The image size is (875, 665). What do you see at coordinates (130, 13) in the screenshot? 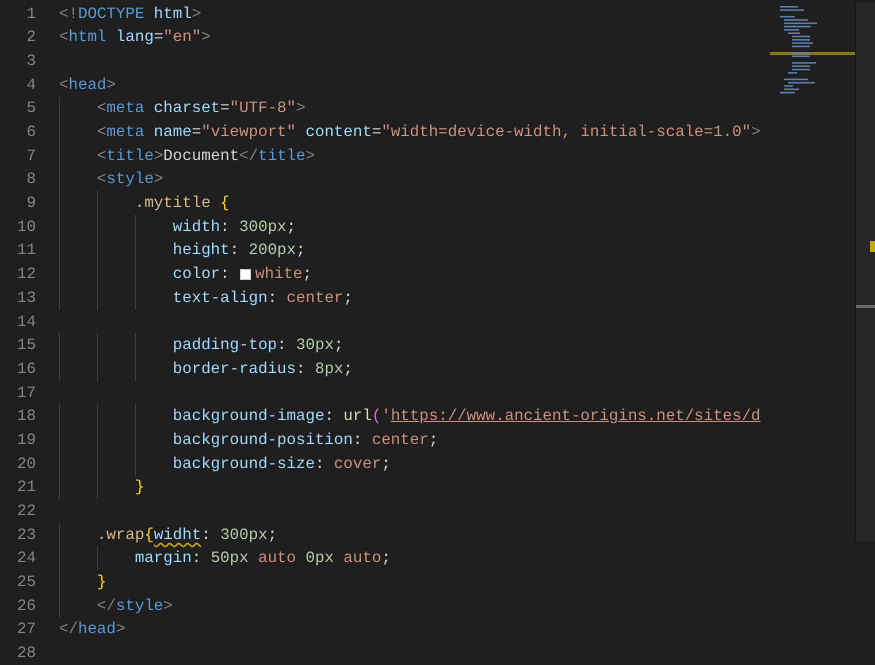
I see `code-text: <!DOCTYPE html>` at bounding box center [130, 13].